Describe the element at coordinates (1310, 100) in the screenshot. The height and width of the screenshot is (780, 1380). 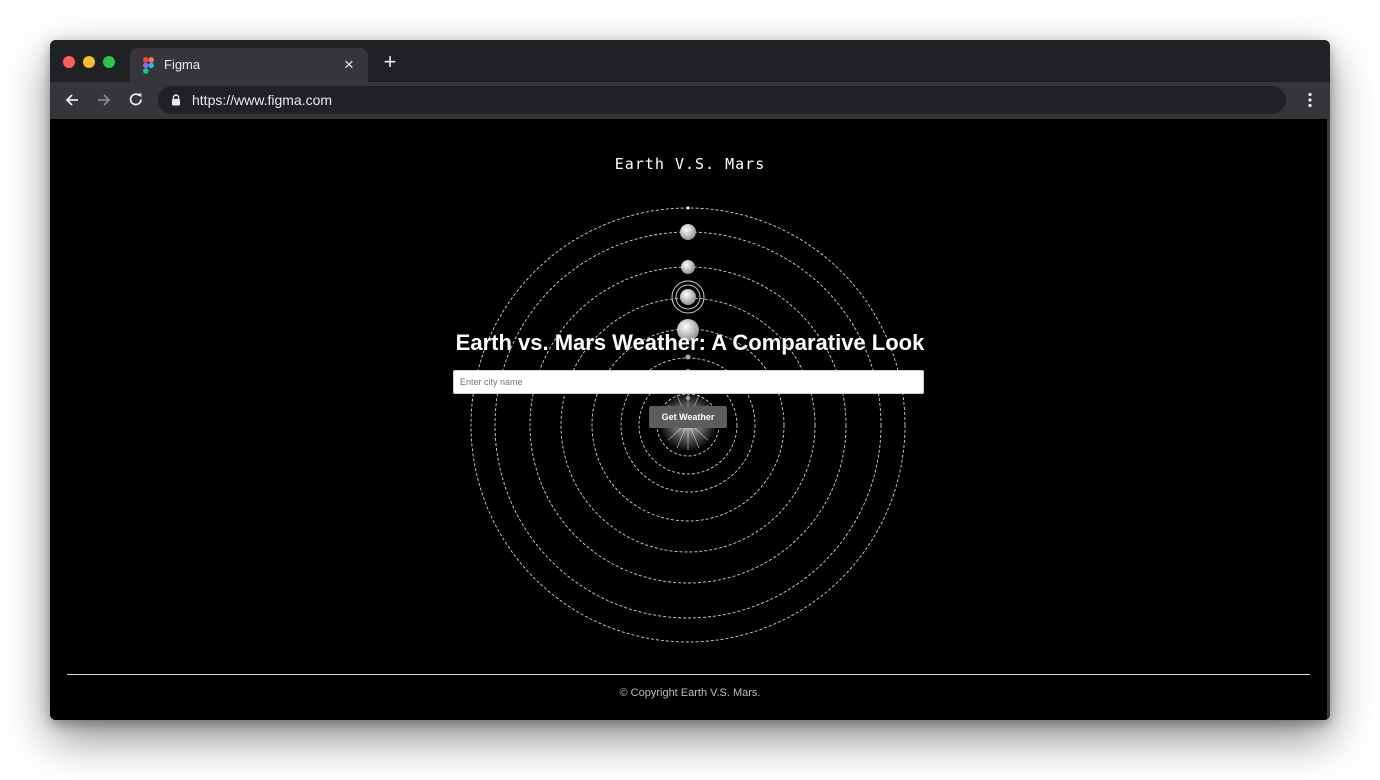
I see `kebab-menu-icon` at that location.